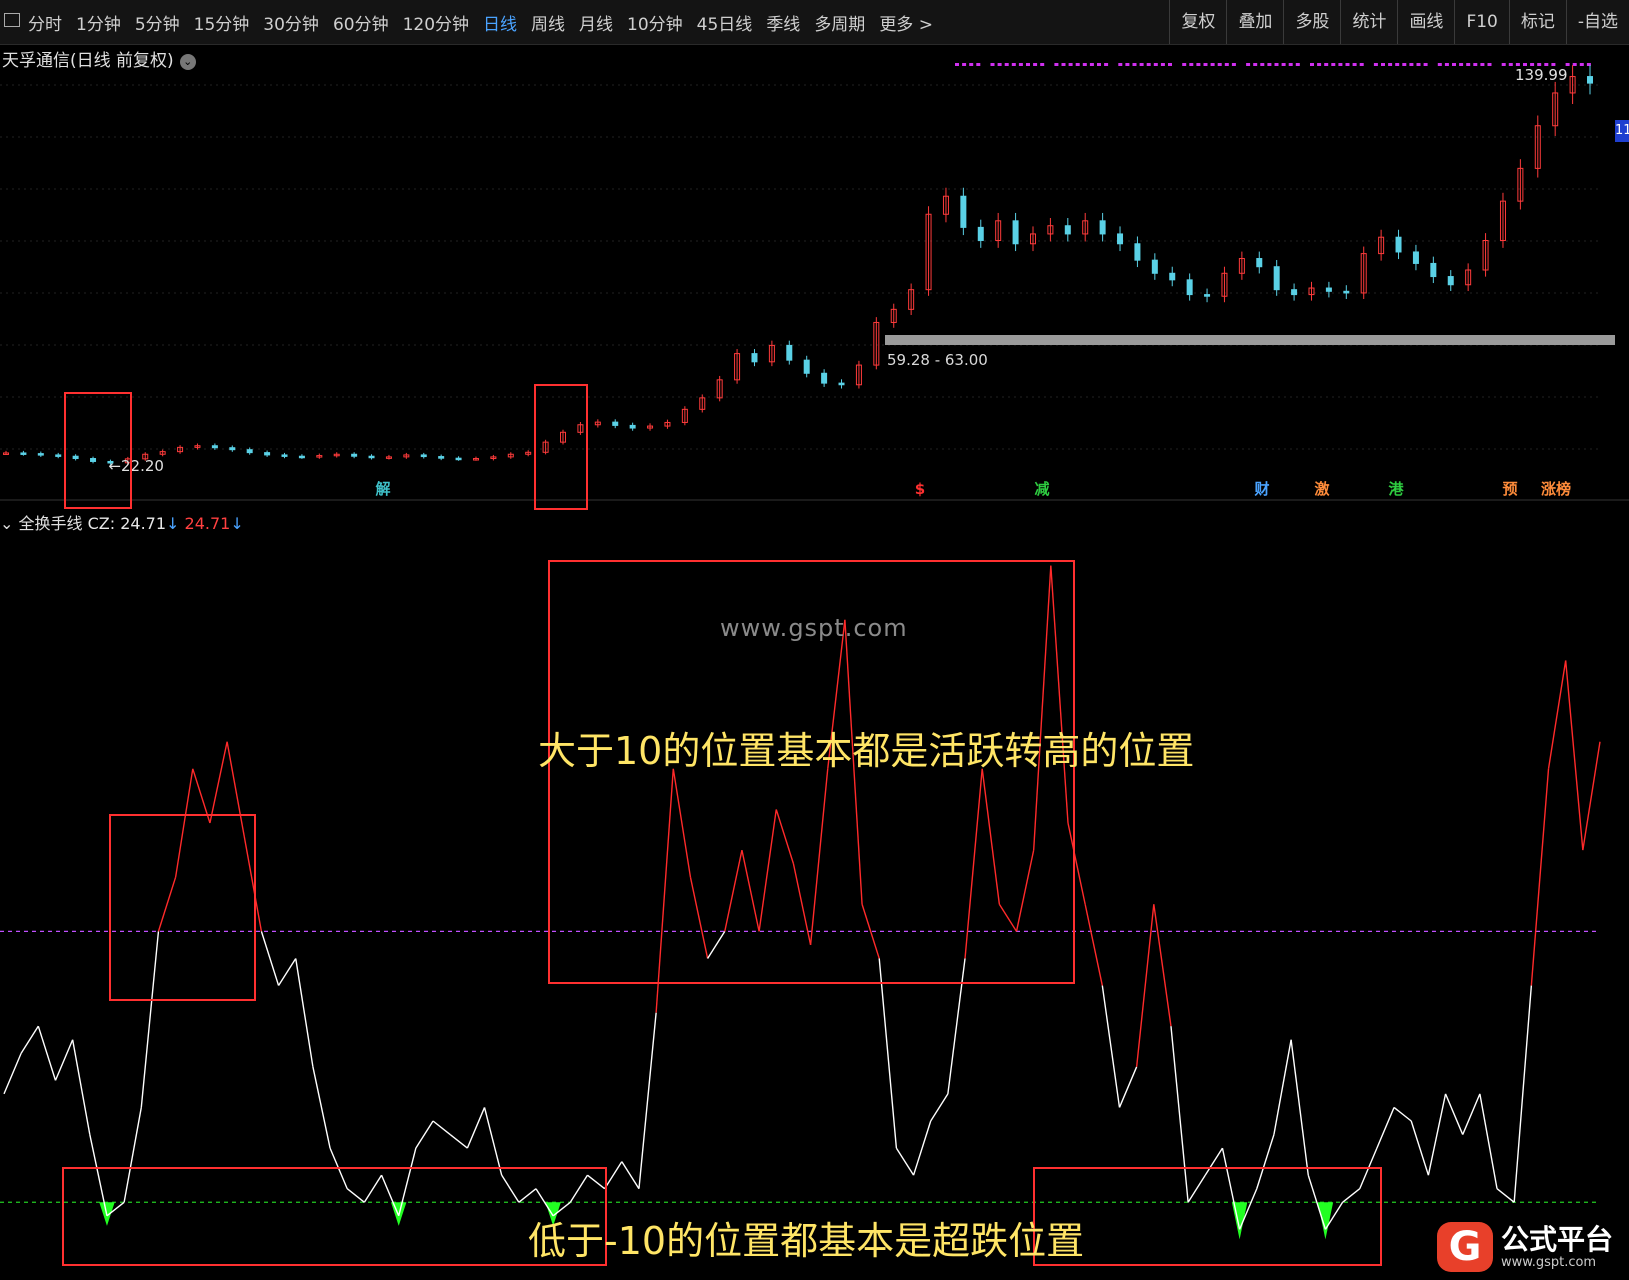  What do you see at coordinates (6, 523) in the screenshot?
I see `indicator-collapse-icon: ⌄` at bounding box center [6, 523].